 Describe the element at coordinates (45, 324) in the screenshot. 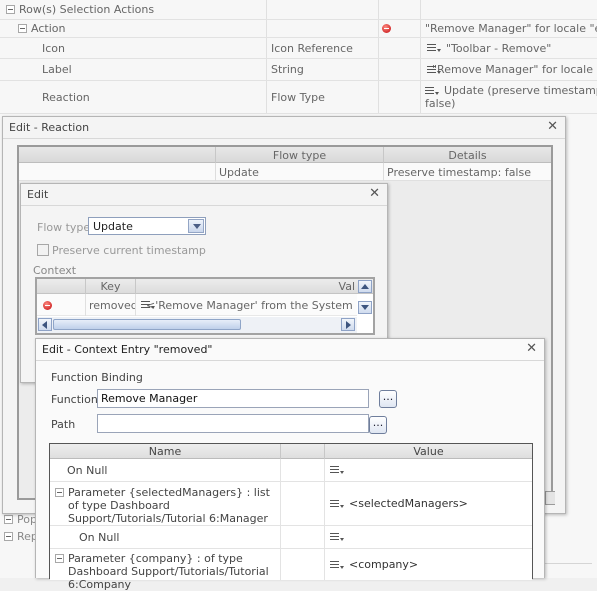

I see `scroll-left-arrow` at that location.